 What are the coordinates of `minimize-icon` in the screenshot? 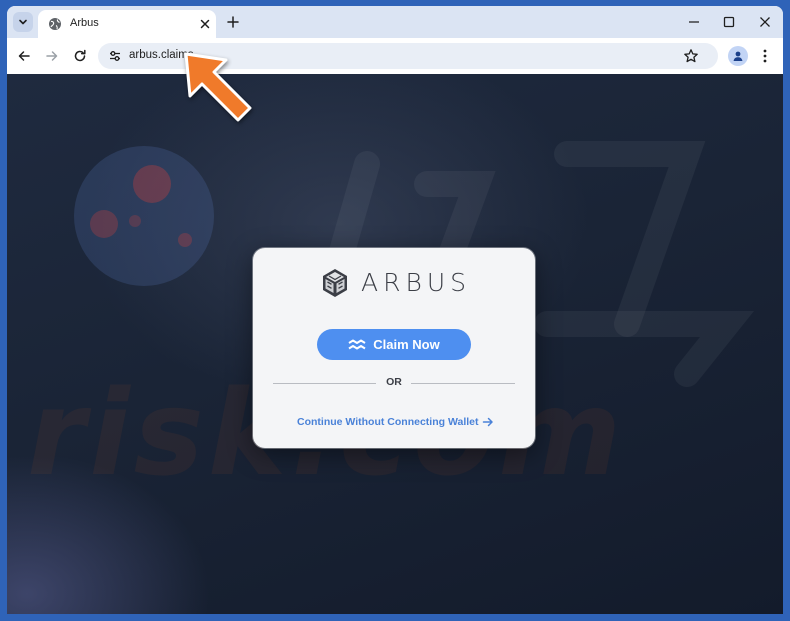 It's located at (694, 22).